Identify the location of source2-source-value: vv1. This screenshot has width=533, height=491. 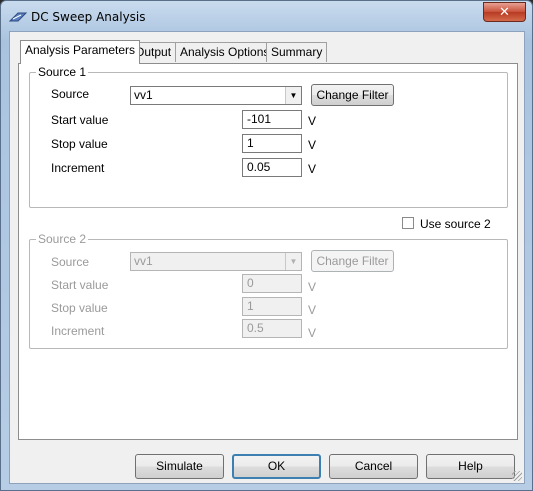
(143, 261).